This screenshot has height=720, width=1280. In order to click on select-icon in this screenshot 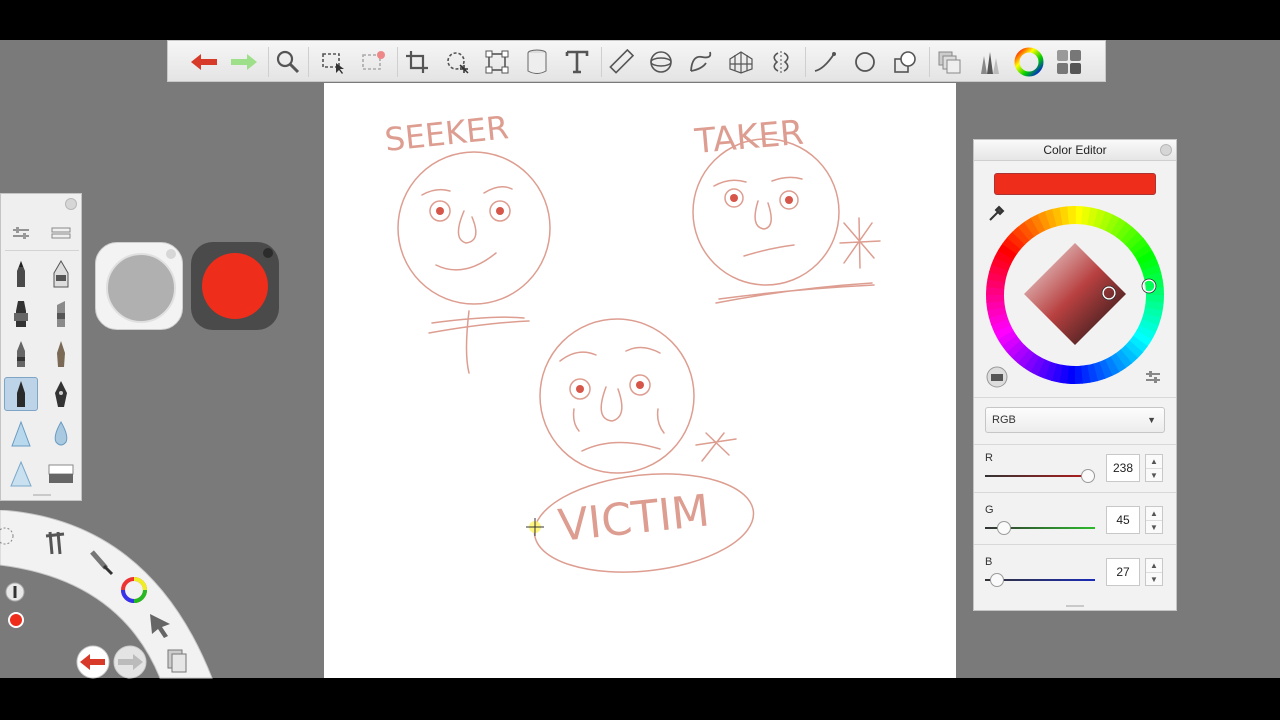, I will do `click(333, 62)`.